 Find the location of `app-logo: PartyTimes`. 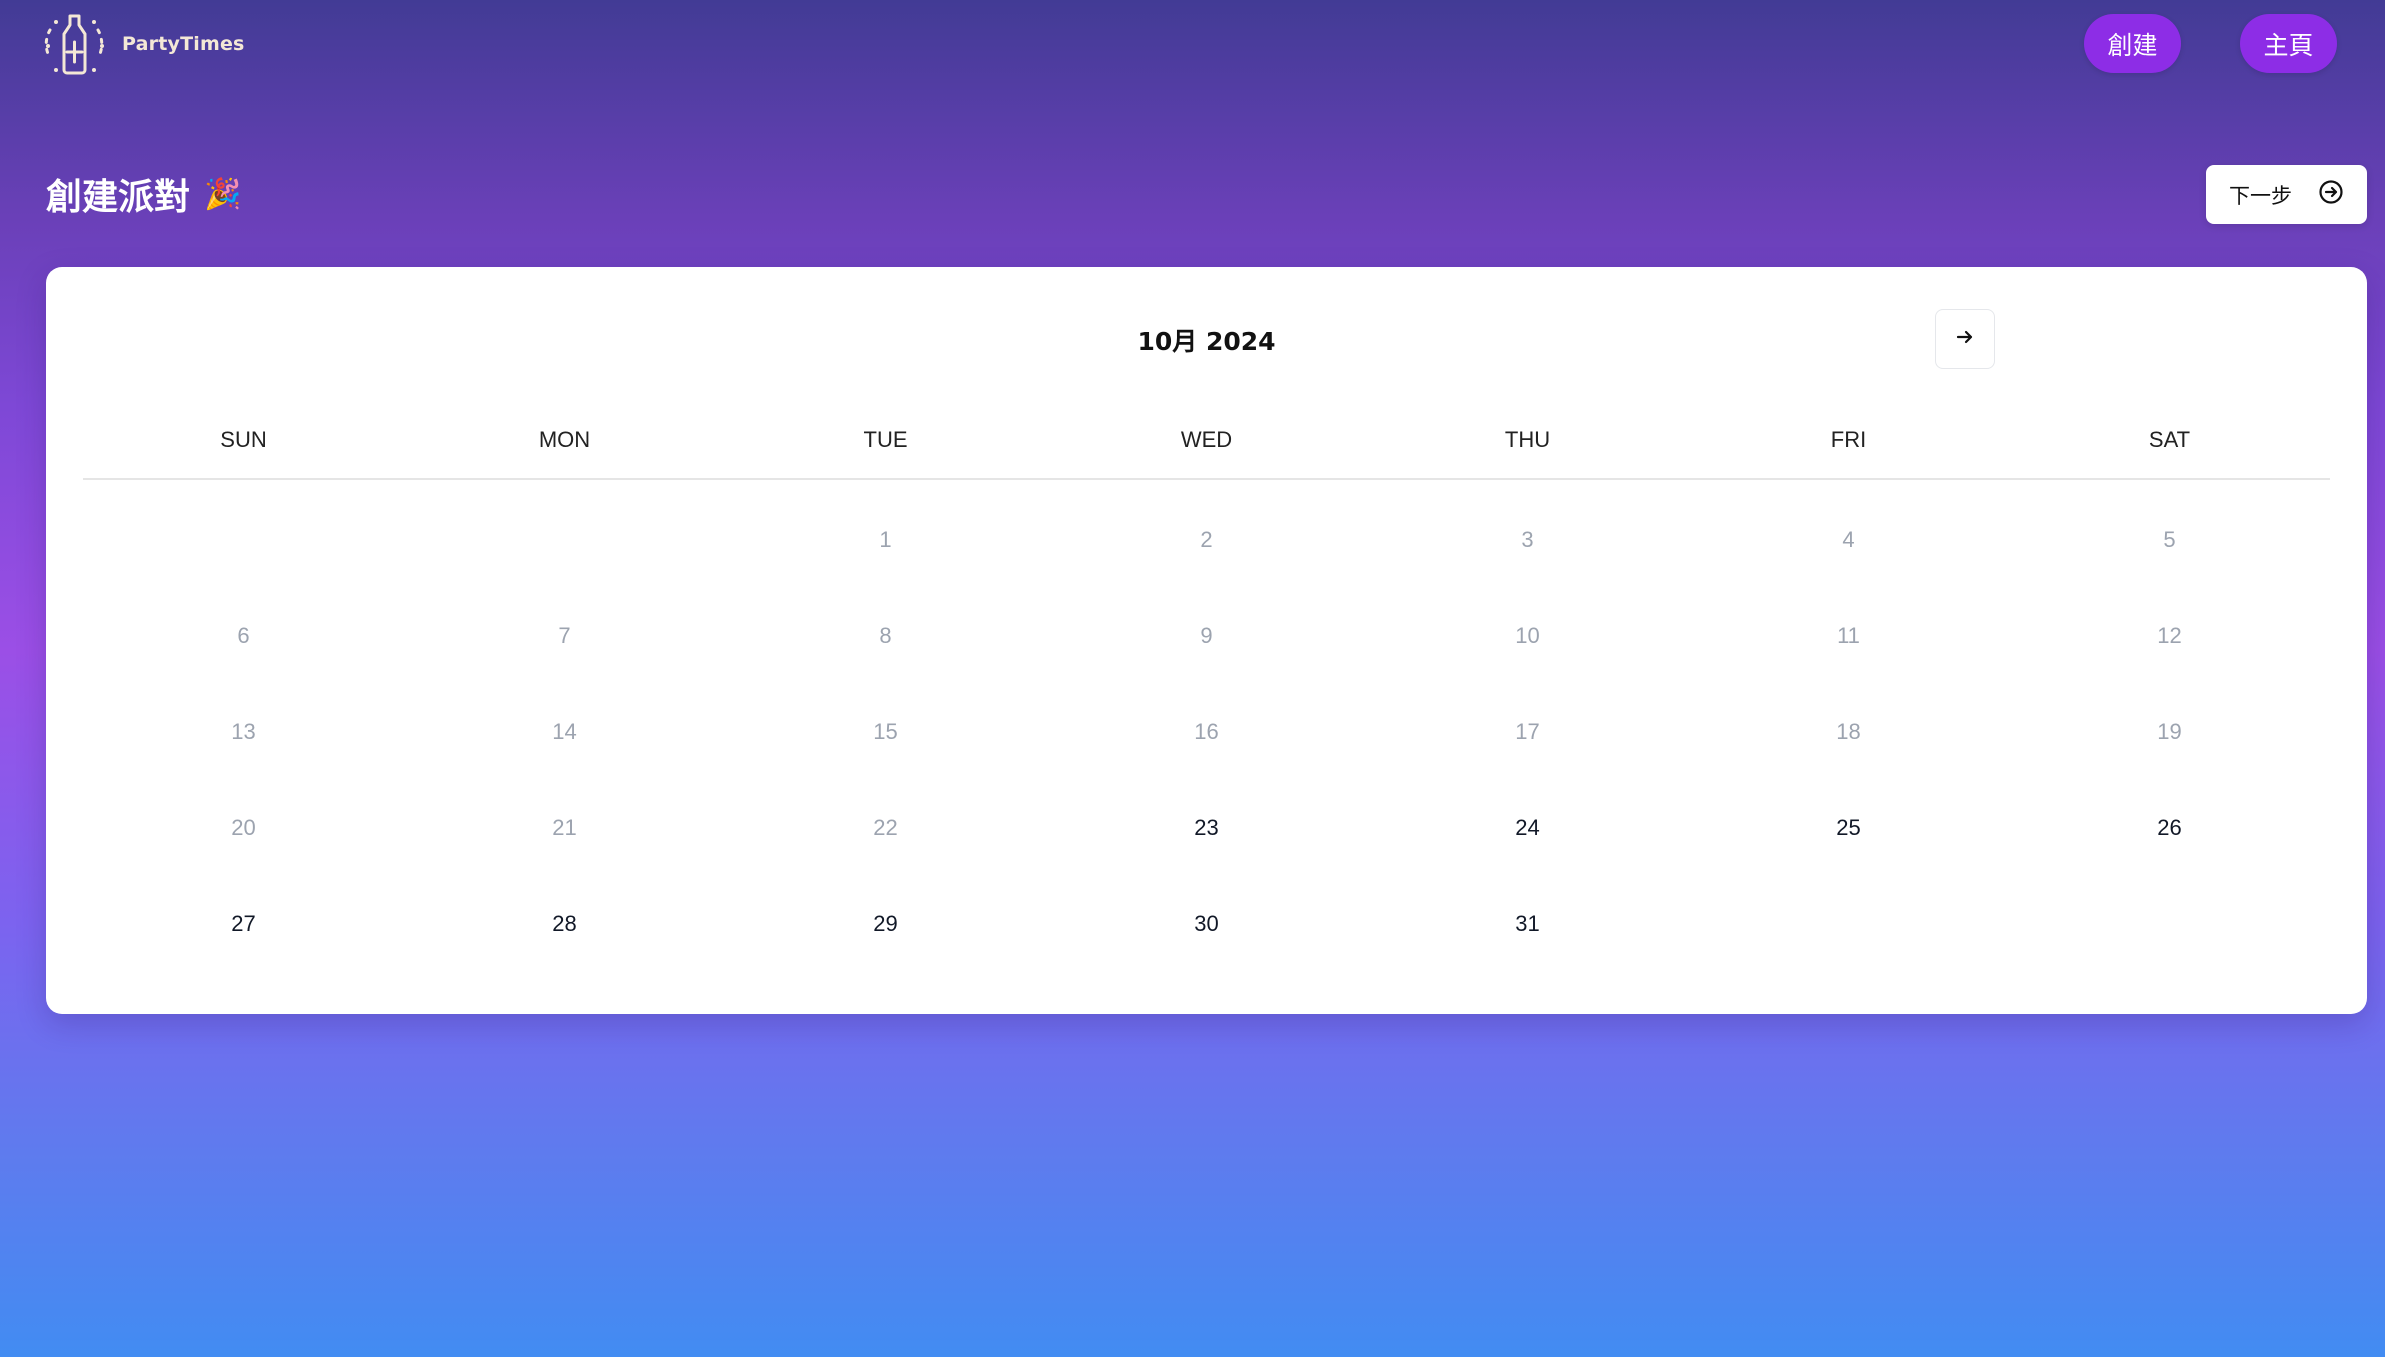

app-logo: PartyTimes is located at coordinates (140, 44).